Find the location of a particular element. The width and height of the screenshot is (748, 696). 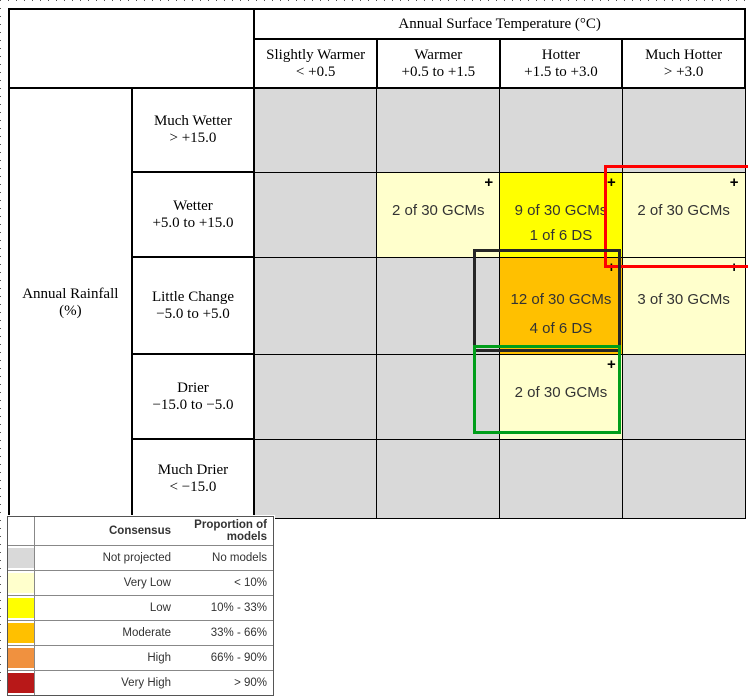

column-header-range: < +0.5 is located at coordinates (315, 71).